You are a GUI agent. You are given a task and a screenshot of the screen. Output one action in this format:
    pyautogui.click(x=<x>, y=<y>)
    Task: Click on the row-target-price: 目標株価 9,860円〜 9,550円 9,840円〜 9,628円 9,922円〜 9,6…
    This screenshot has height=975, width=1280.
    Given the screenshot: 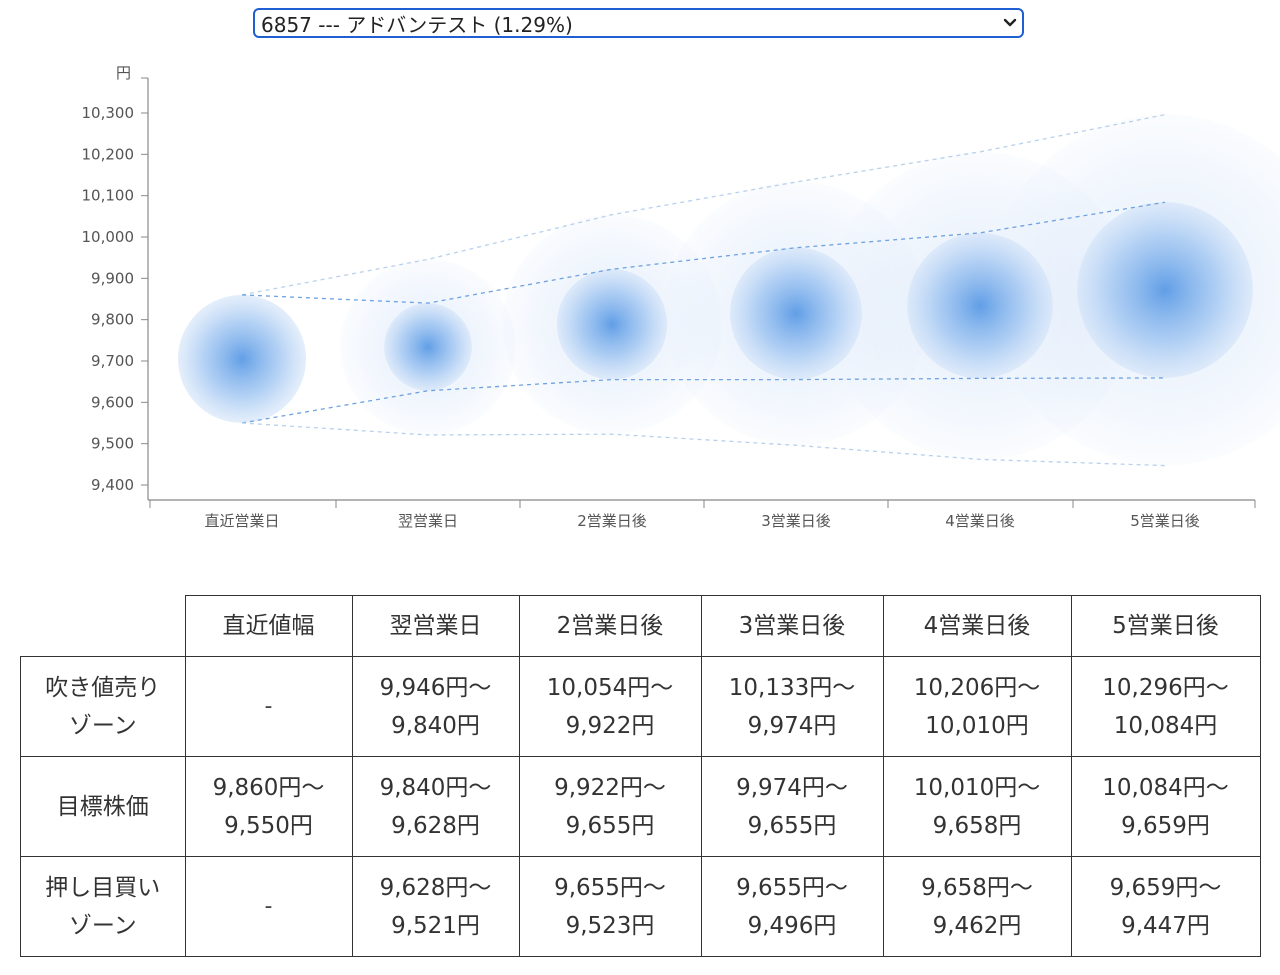 What is the action you would take?
    pyautogui.click(x=640, y=806)
    